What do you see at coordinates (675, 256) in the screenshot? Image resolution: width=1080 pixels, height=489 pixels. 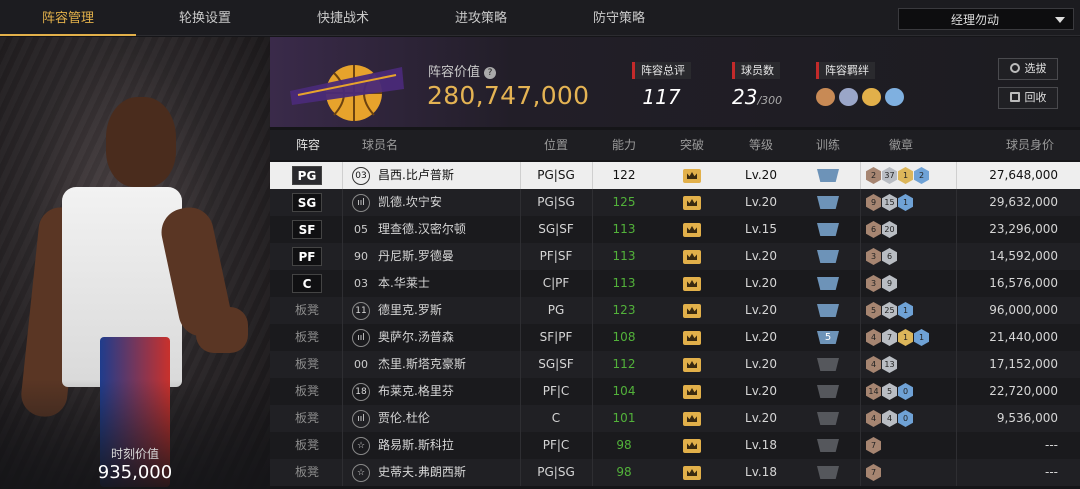 I see `table-row: PF 90 丹尼斯.罗德曼 PF|SF 113 Lv.20 3 6 14,592,000` at bounding box center [675, 256].